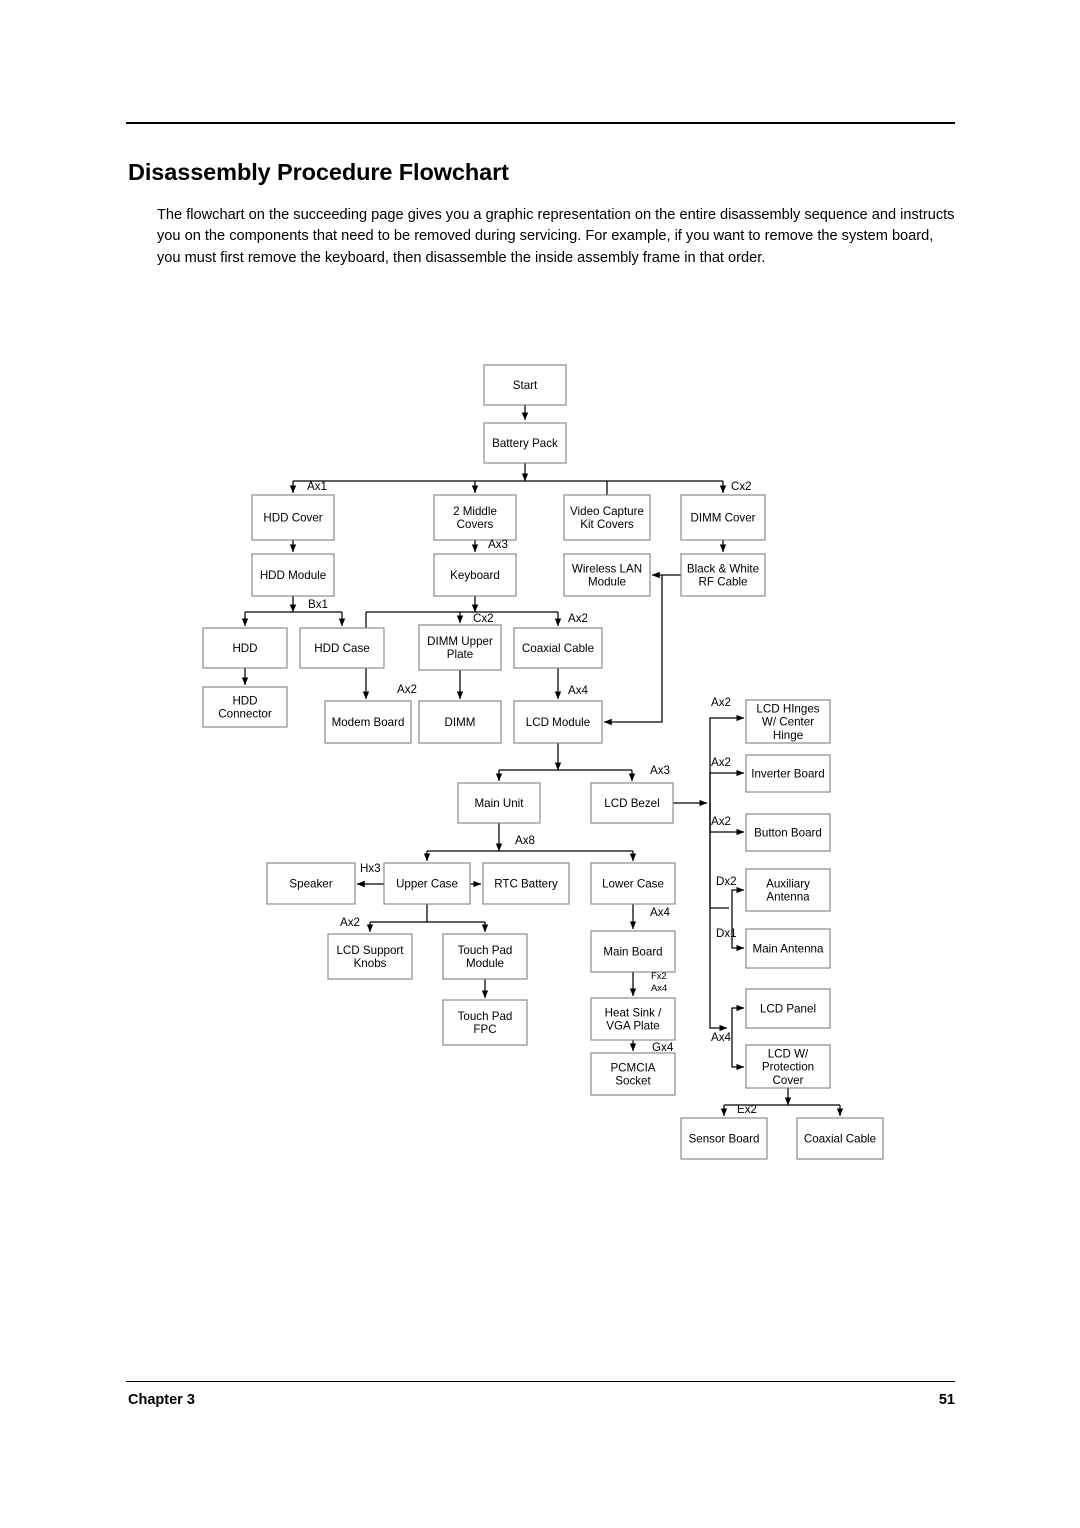  I want to click on flow-connector-antenna_fork-to-aux_antenna, so click(738, 897).